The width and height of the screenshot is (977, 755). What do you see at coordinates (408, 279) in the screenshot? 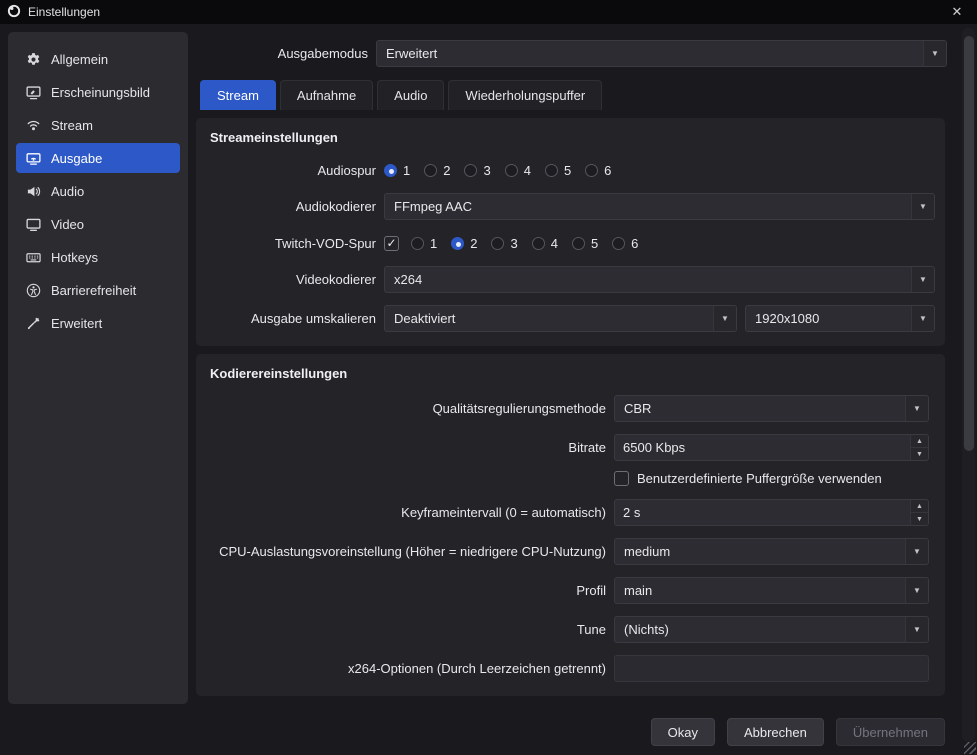
I see `video-encoder-value: x264` at bounding box center [408, 279].